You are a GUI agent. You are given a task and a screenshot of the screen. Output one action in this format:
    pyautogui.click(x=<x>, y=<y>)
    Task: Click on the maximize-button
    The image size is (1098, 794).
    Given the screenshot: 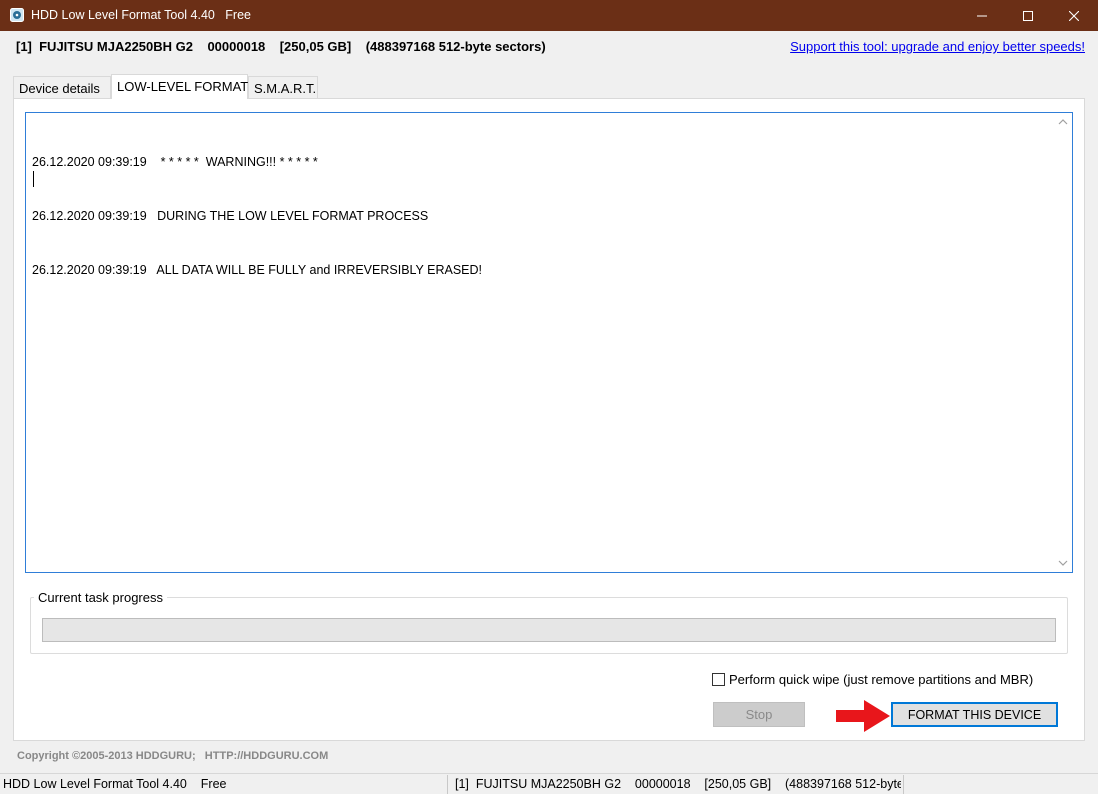 What is the action you would take?
    pyautogui.click(x=1028, y=15)
    